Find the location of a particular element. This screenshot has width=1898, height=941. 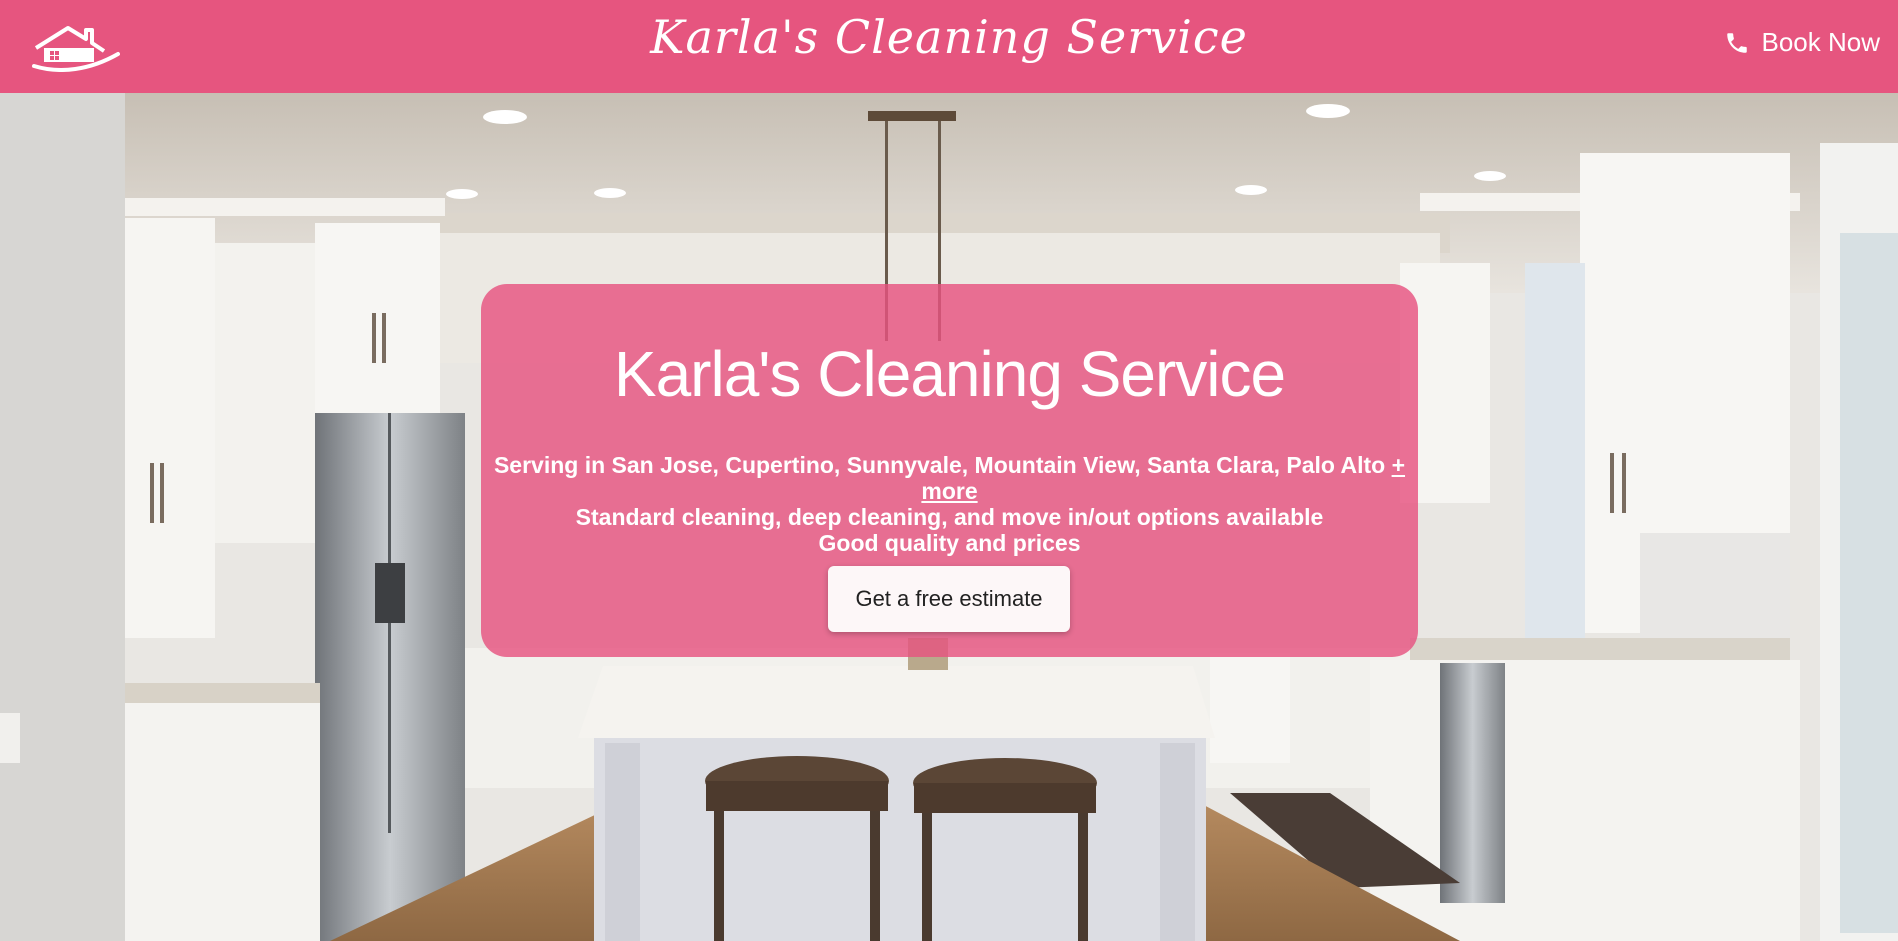

phone-icon is located at coordinates (1736, 42).